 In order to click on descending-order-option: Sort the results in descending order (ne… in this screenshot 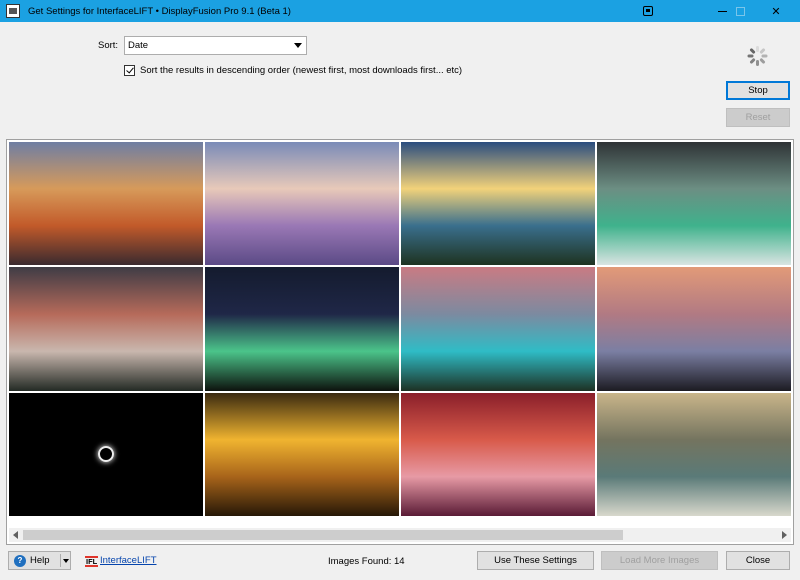, I will do `click(293, 70)`.